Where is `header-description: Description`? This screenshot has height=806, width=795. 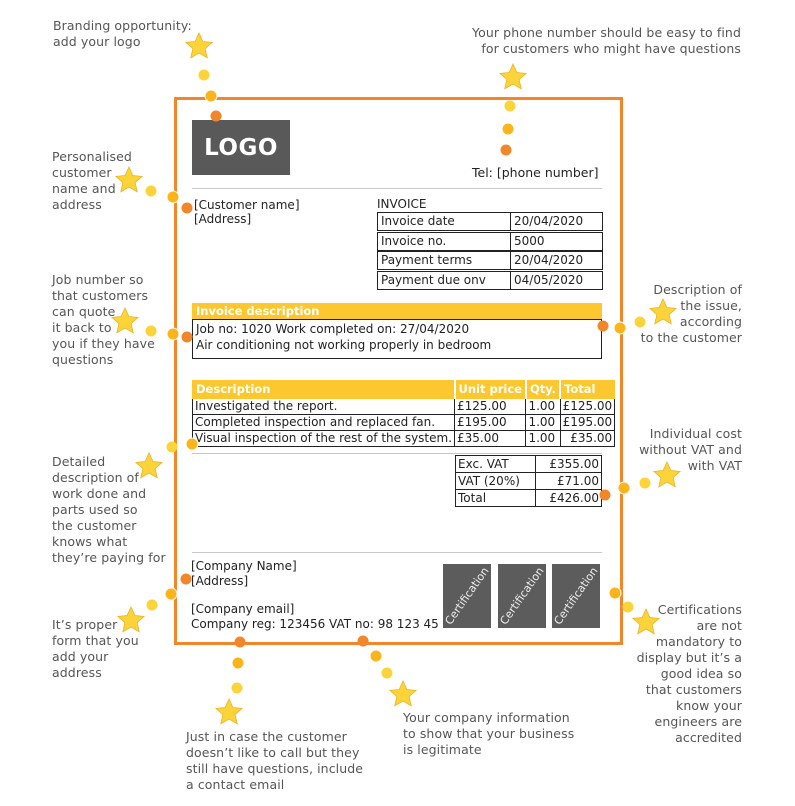
header-description: Description is located at coordinates (323, 389).